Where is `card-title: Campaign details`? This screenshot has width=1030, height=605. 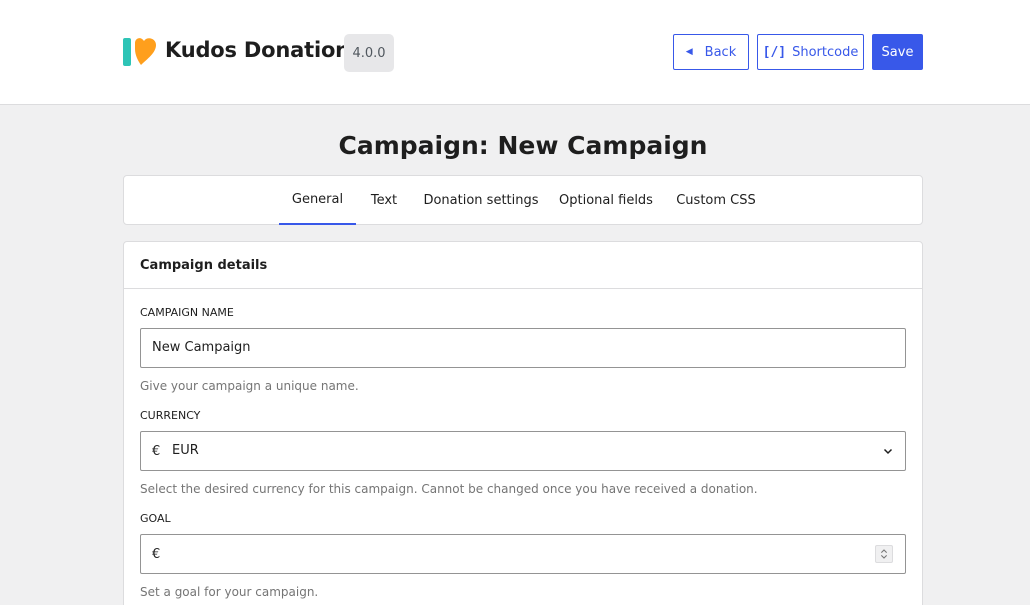 card-title: Campaign details is located at coordinates (204, 265).